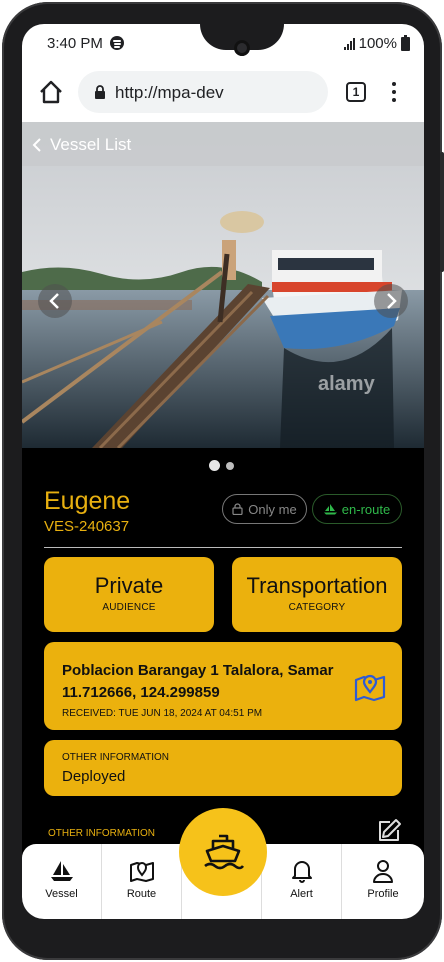 Image resolution: width=444 pixels, height=962 pixels. I want to click on url-field: http://mpa-dev, so click(203, 92).